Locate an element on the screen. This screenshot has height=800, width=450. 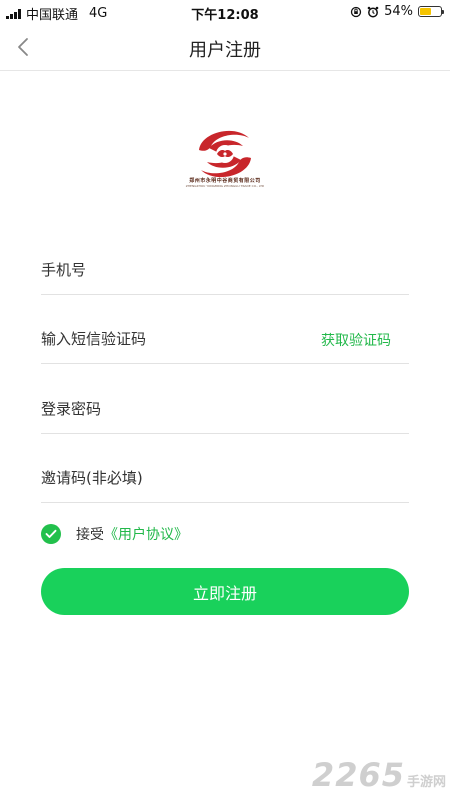
checkmark-icon is located at coordinates (51, 533).